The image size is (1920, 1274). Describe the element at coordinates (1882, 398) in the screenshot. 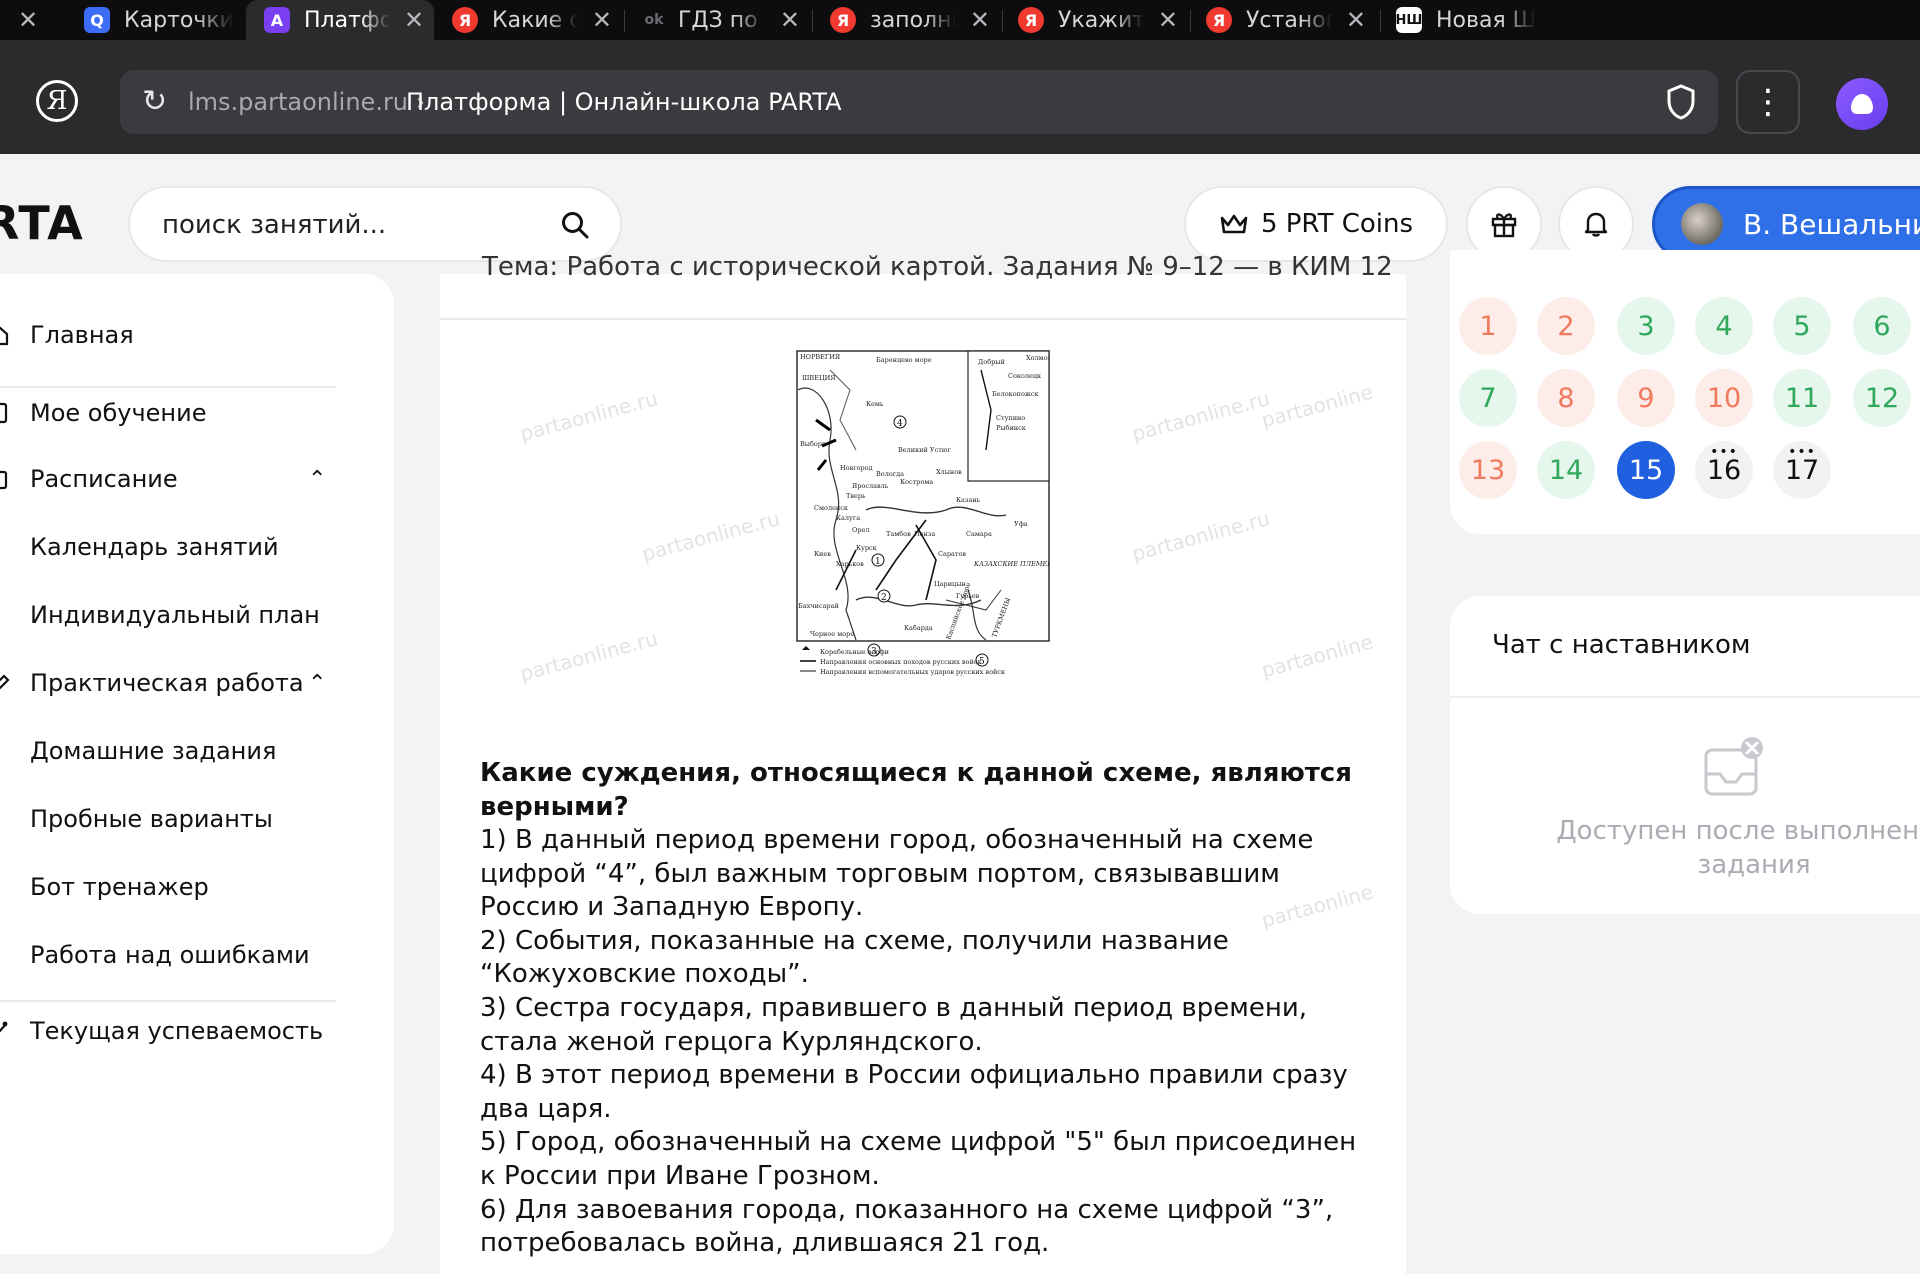

I see `task-number-12: 12` at that location.